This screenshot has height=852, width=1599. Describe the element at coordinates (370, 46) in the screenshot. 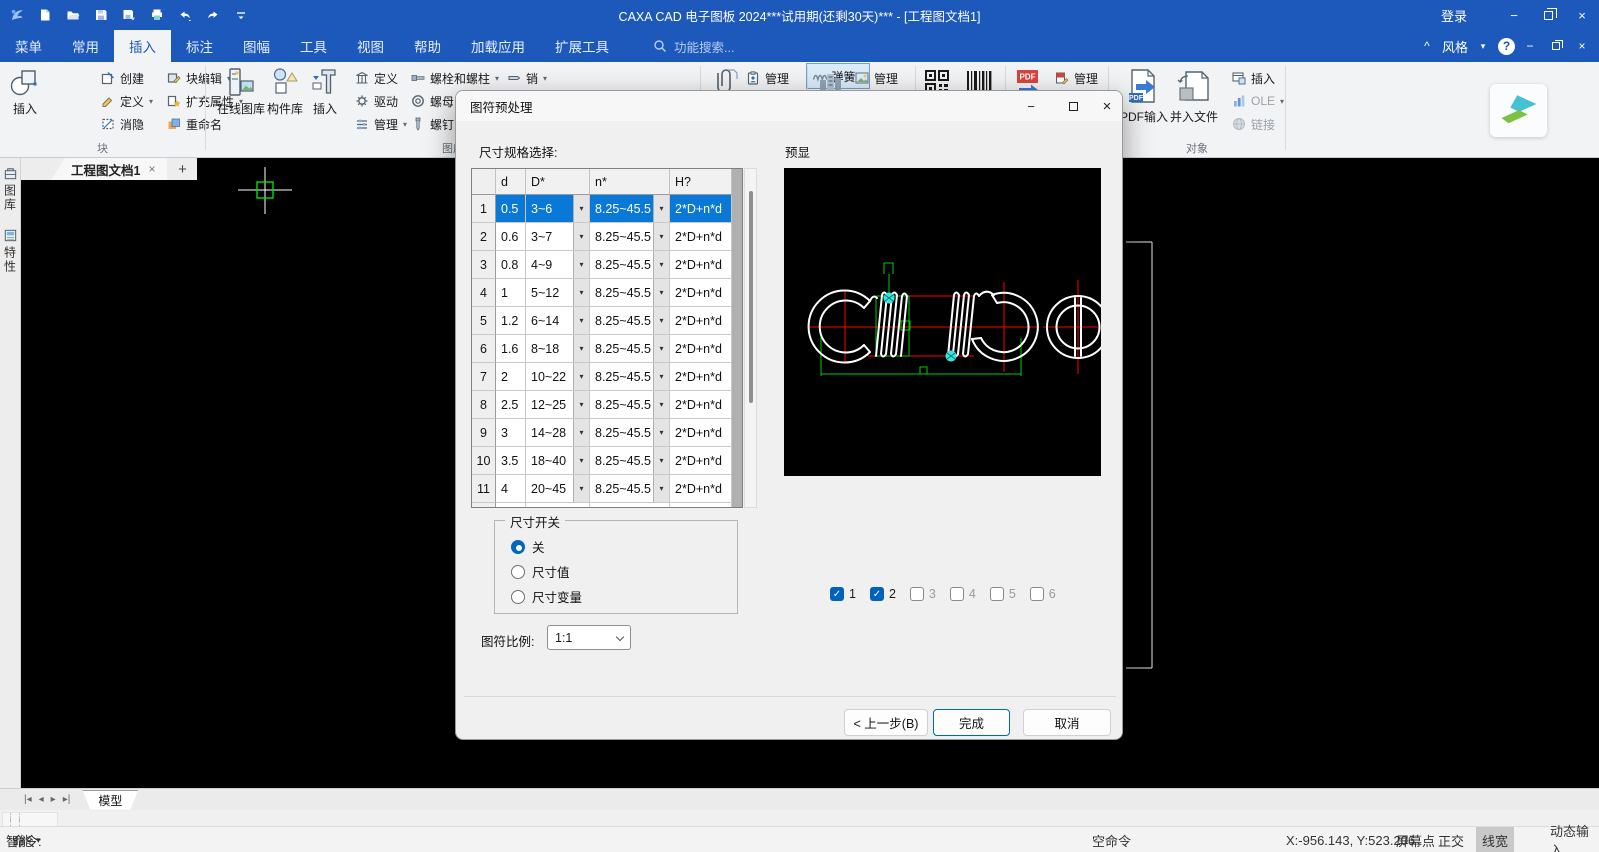

I see `menu-tab-视图: 视图` at that location.